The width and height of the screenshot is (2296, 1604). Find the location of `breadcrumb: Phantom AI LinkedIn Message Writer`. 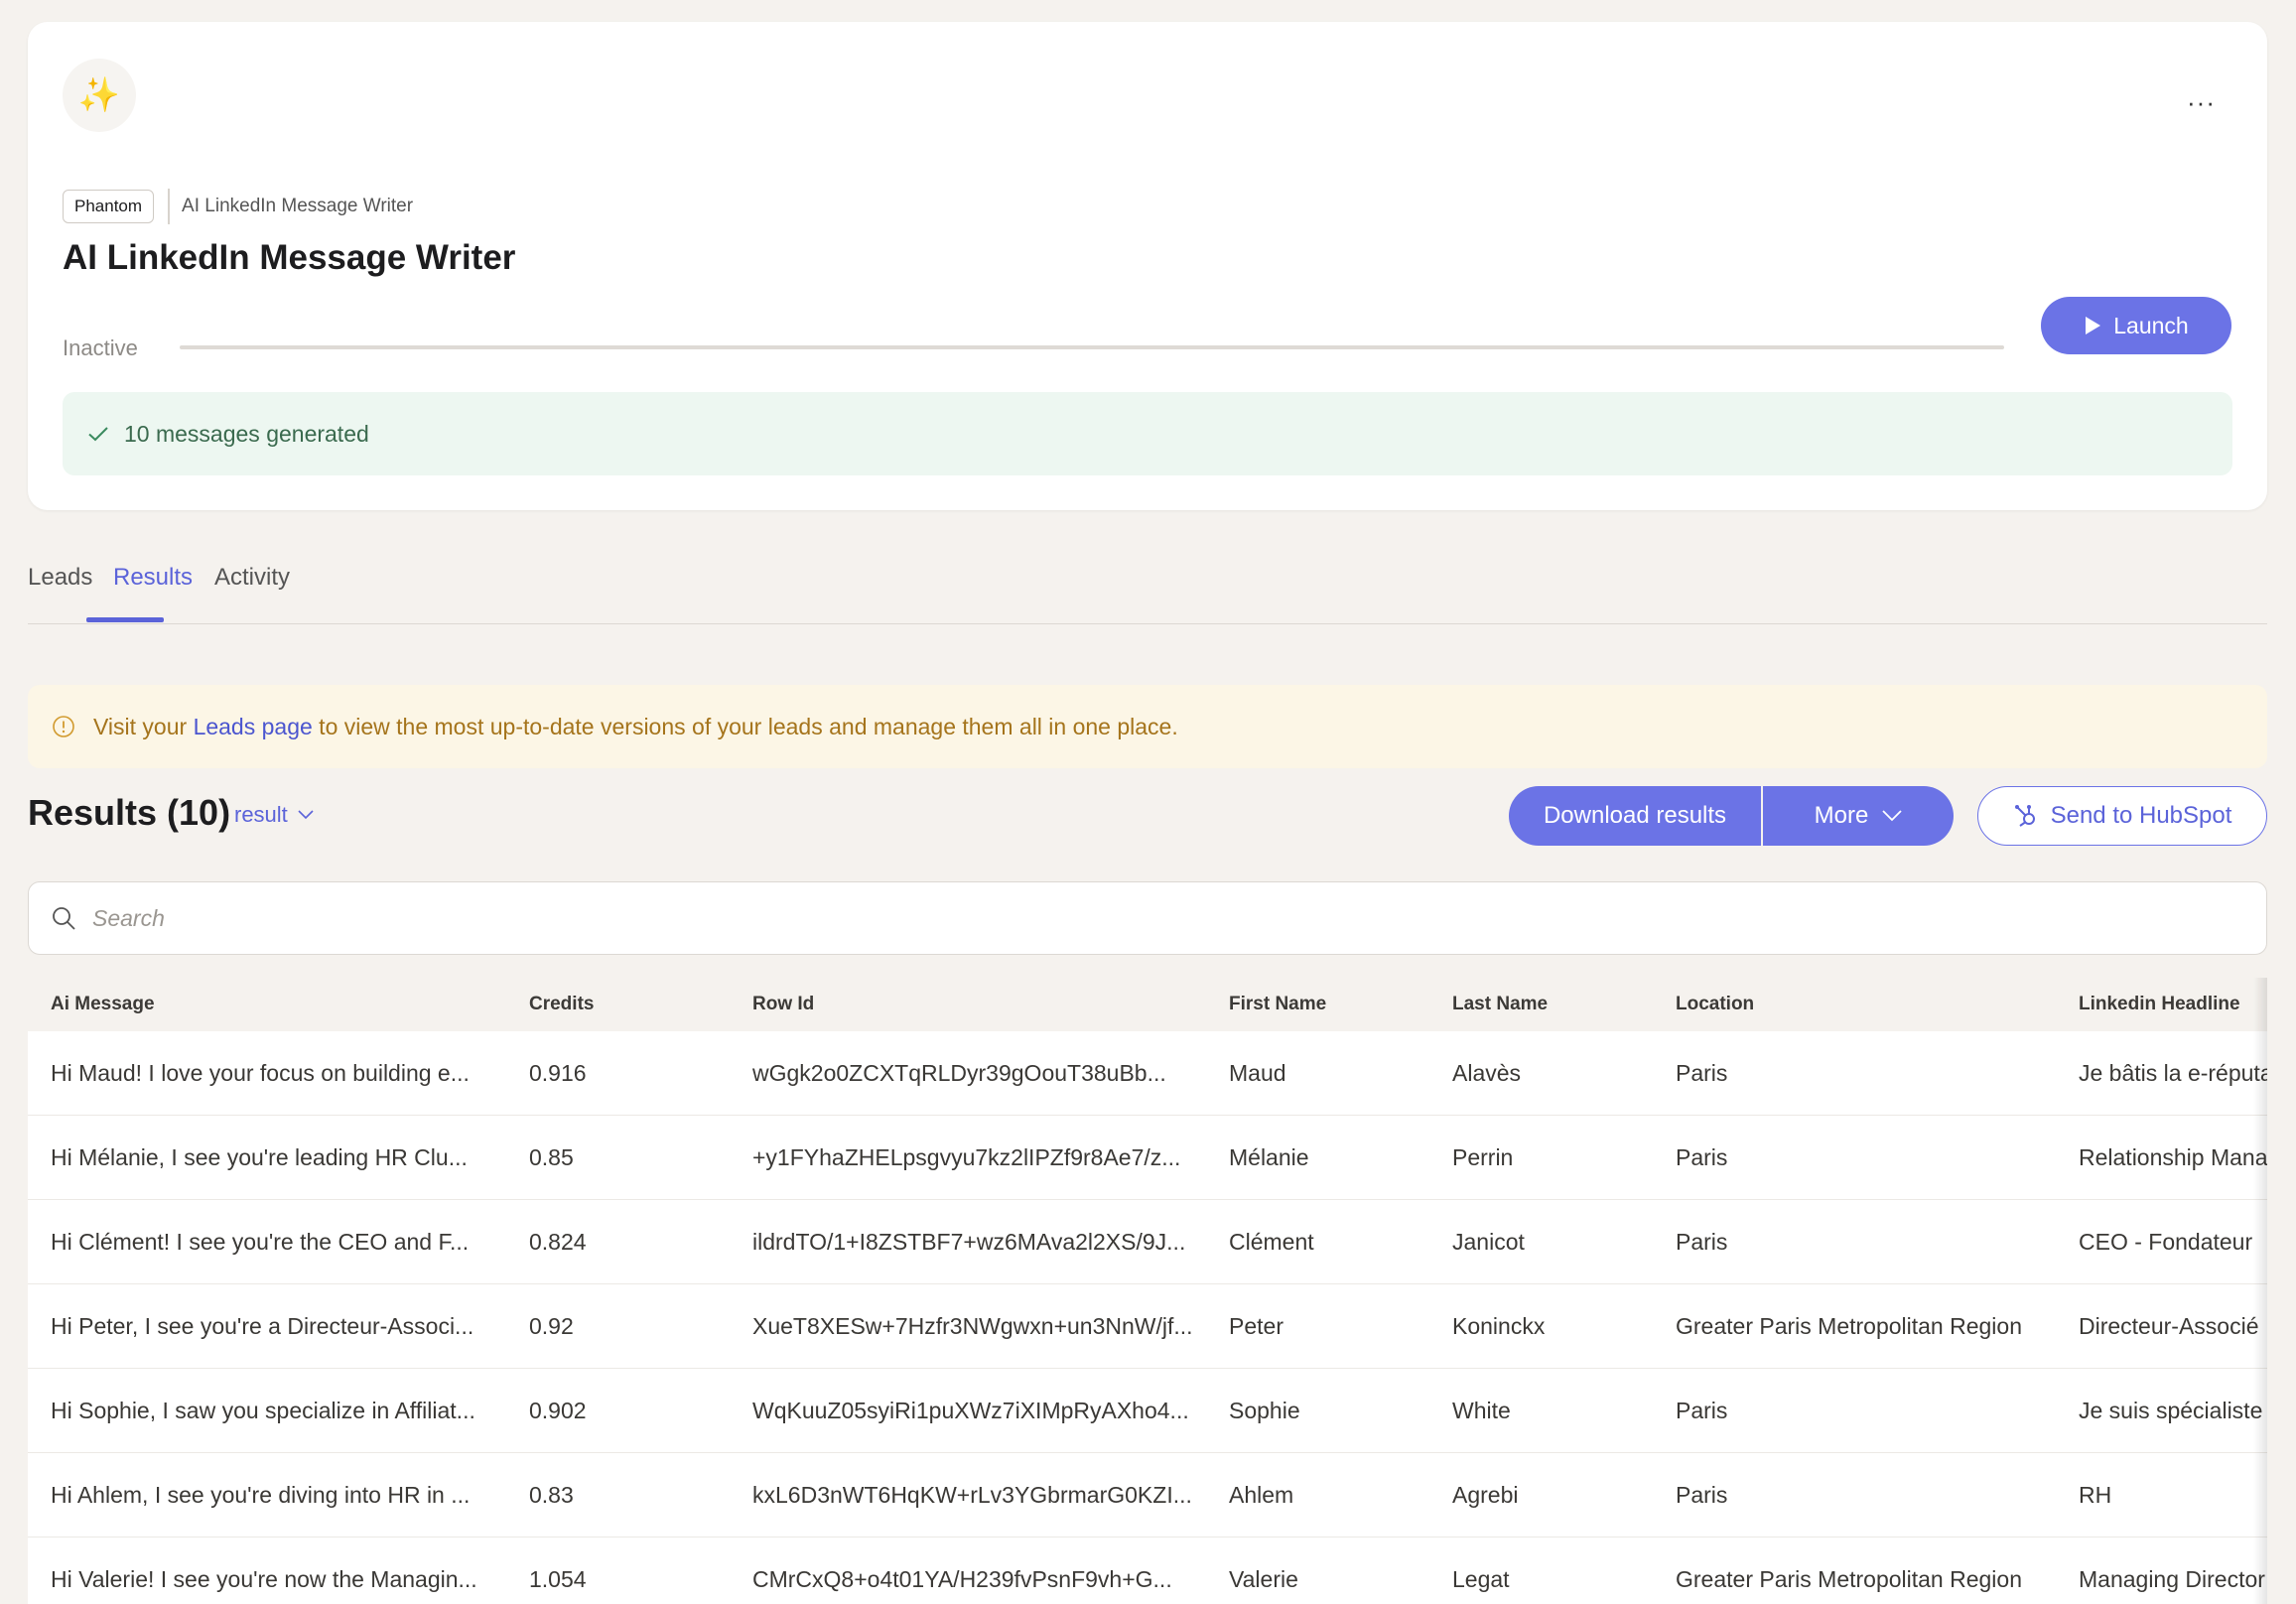

breadcrumb: Phantom AI LinkedIn Message Writer is located at coordinates (238, 206).